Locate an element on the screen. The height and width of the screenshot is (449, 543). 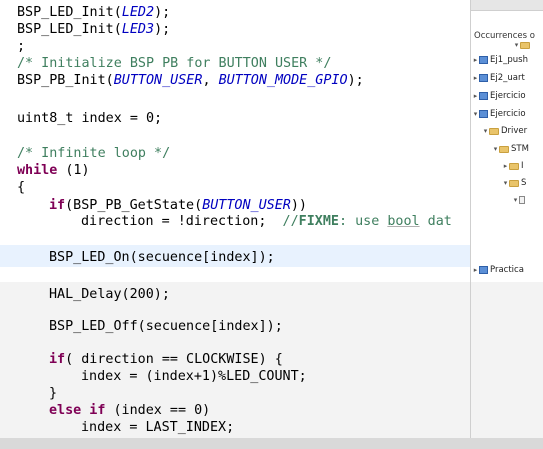
code-comment-init-bsp: /* Initialize BSP PB for BUTTON USER */ is located at coordinates (174, 63).